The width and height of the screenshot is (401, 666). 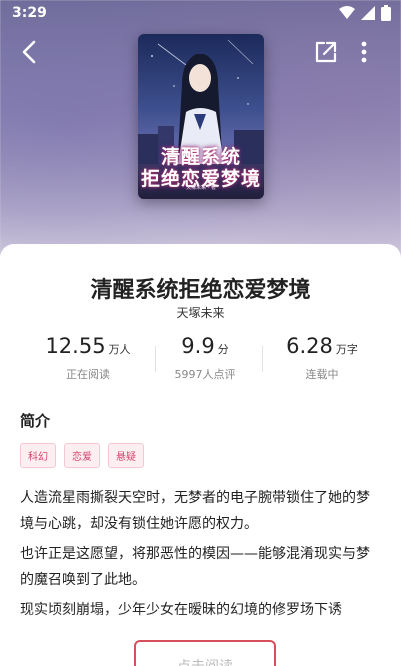 I want to click on cover-author: 天塚未来 · 著, so click(x=201, y=188).